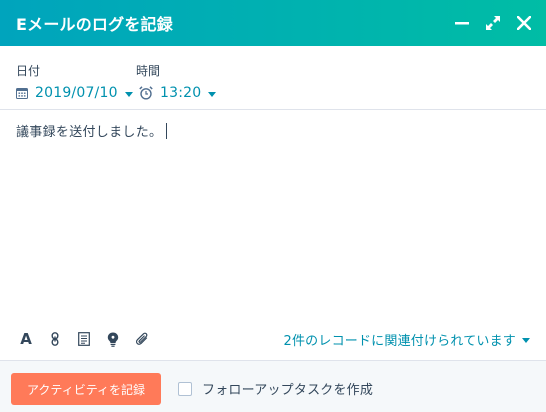 This screenshot has height=412, width=546. I want to click on expand-button, so click(493, 23).